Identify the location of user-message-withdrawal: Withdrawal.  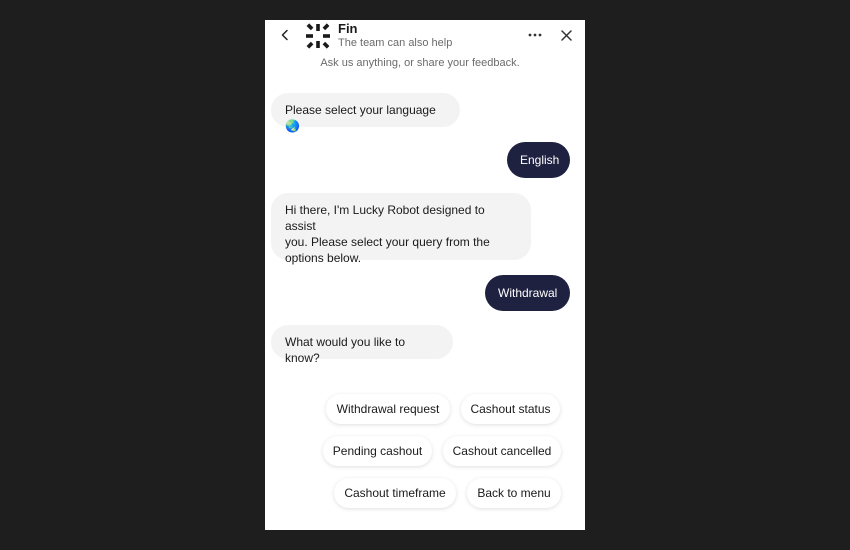
(527, 293).